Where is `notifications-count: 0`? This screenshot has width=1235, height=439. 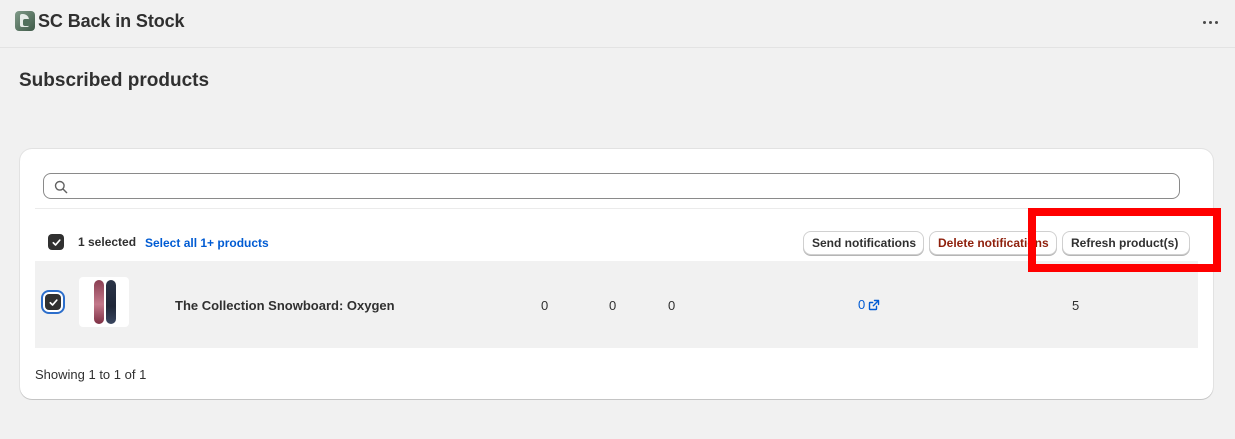
notifications-count: 0 is located at coordinates (862, 304).